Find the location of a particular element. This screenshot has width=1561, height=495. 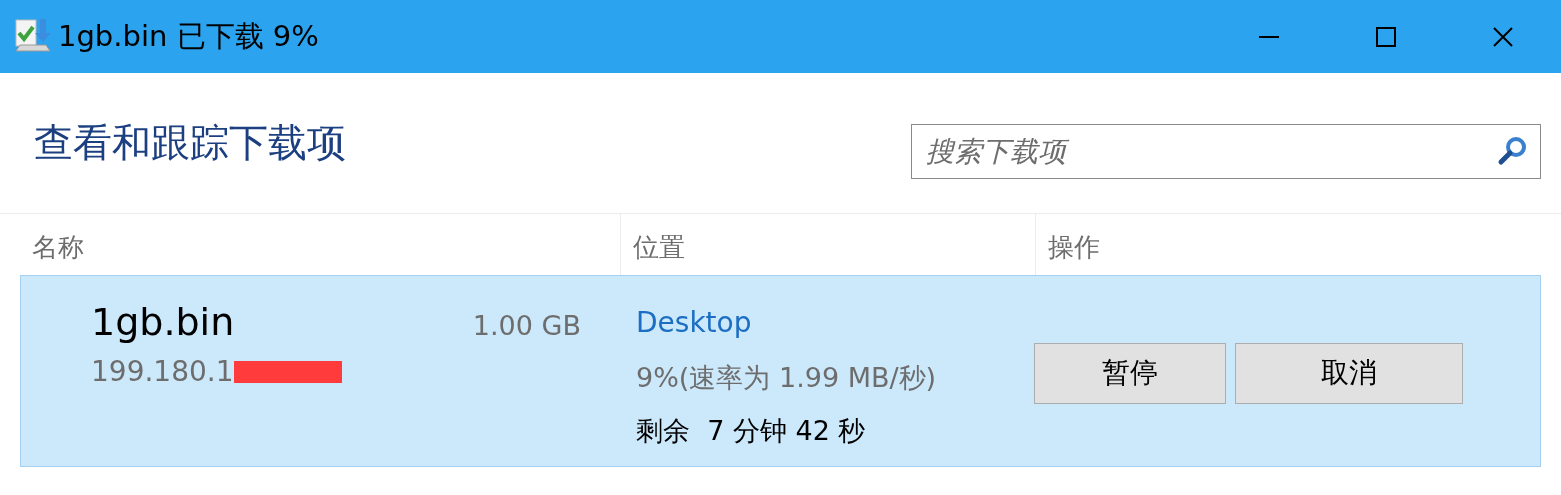

file-name: 1gb.bin is located at coordinates (163, 322).